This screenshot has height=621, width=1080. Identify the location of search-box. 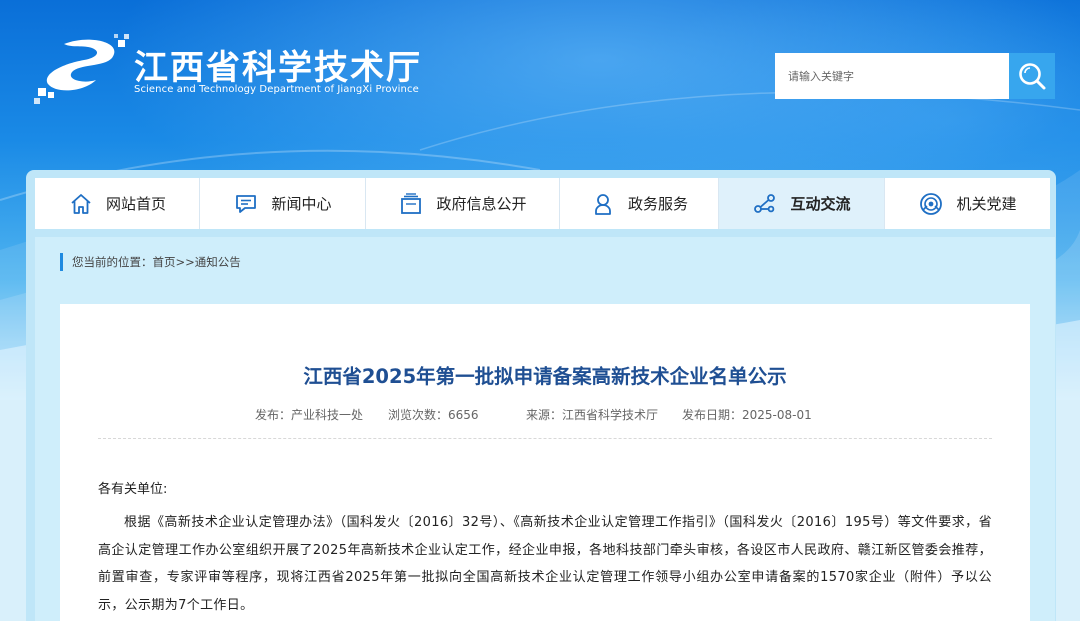
(915, 76).